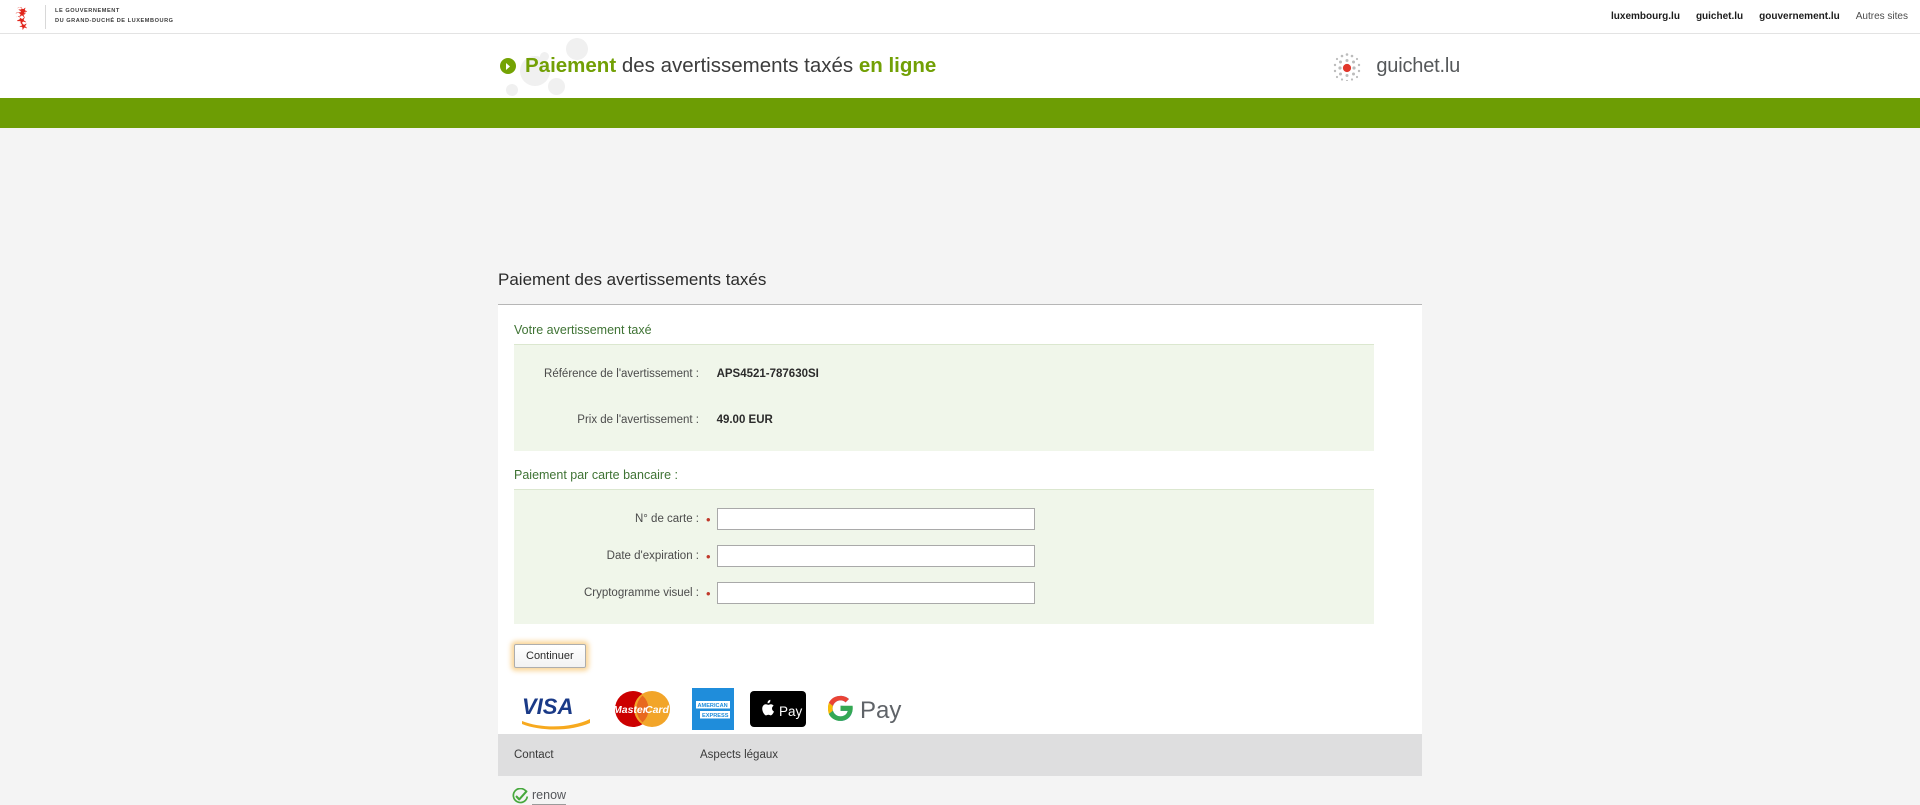  Describe the element at coordinates (87, 10) in the screenshot. I see `government-line-1: LE GOUVERNEMENT` at that location.